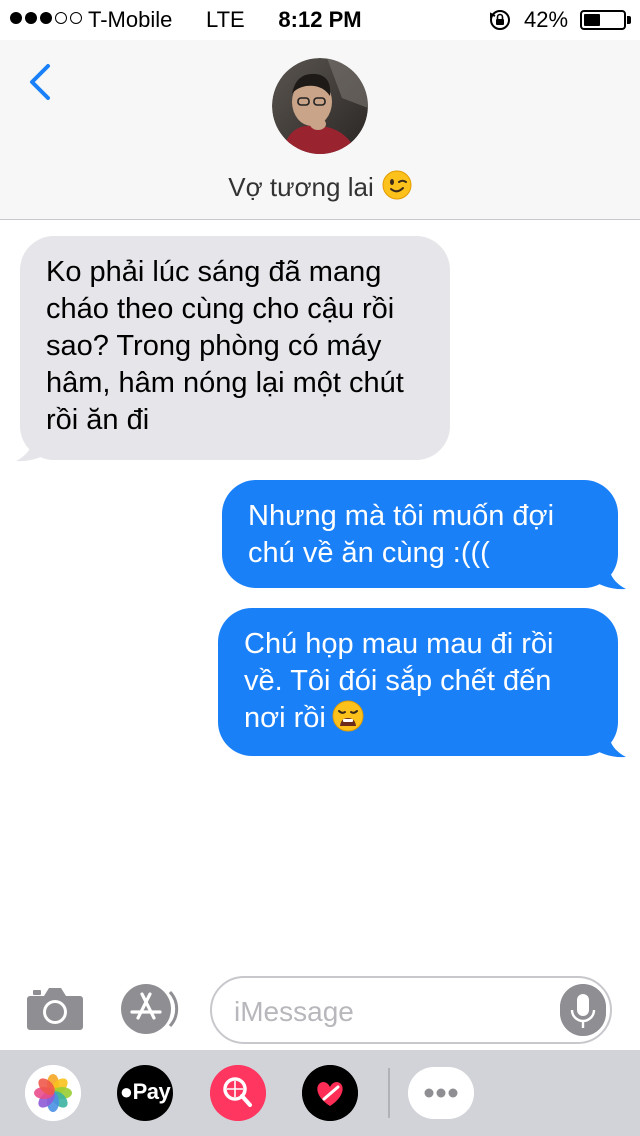  What do you see at coordinates (294, 1011) in the screenshot?
I see `imessage-placeholder: iMessage` at bounding box center [294, 1011].